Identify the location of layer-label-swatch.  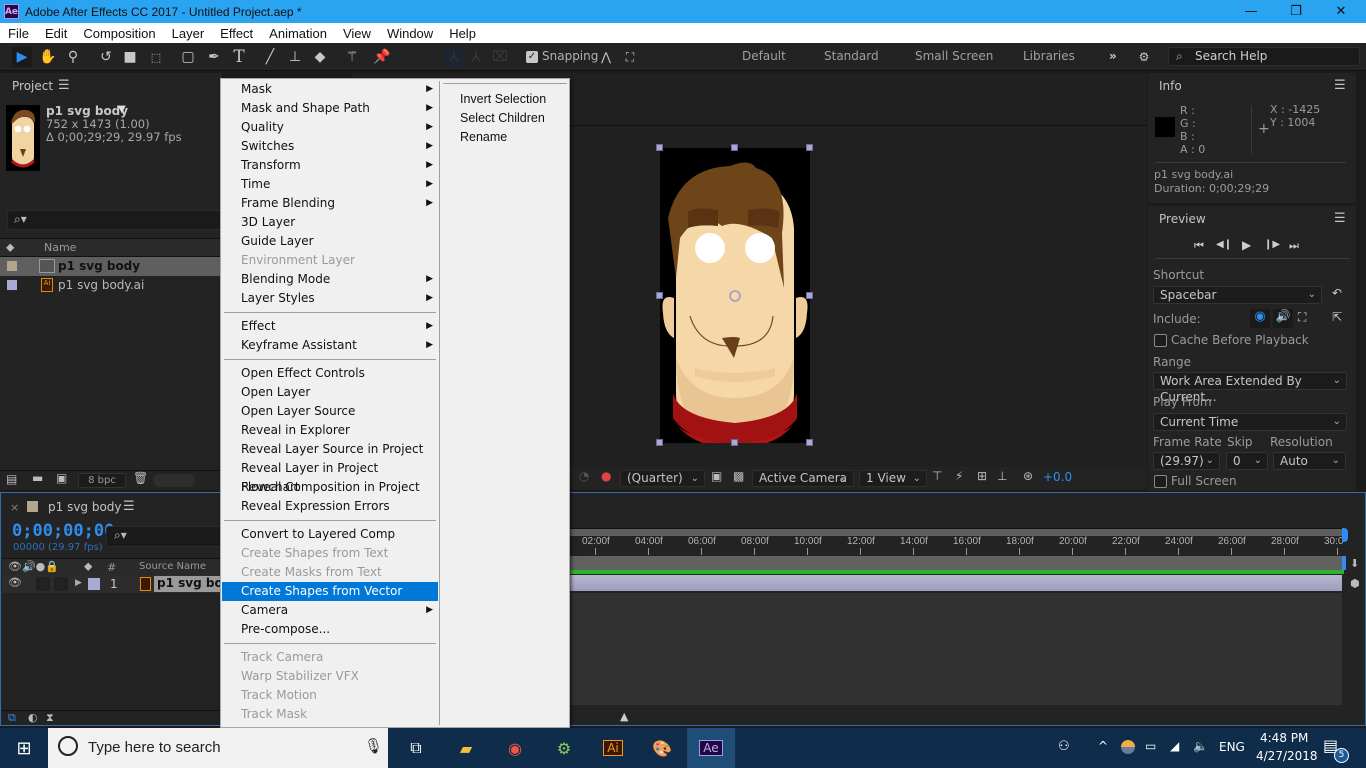
(94, 584).